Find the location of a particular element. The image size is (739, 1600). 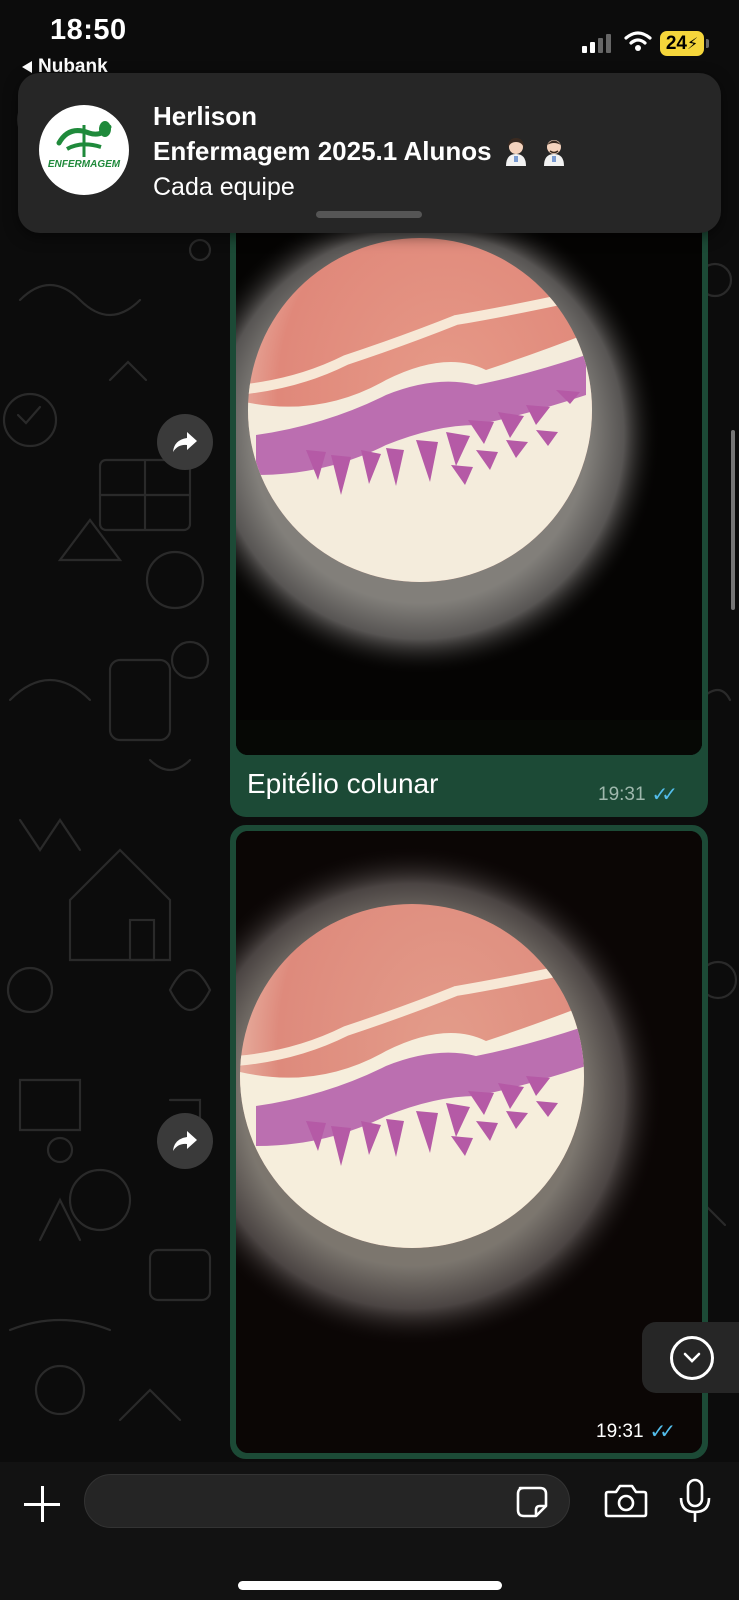

notification-message: Cada equipe is located at coordinates (224, 187).